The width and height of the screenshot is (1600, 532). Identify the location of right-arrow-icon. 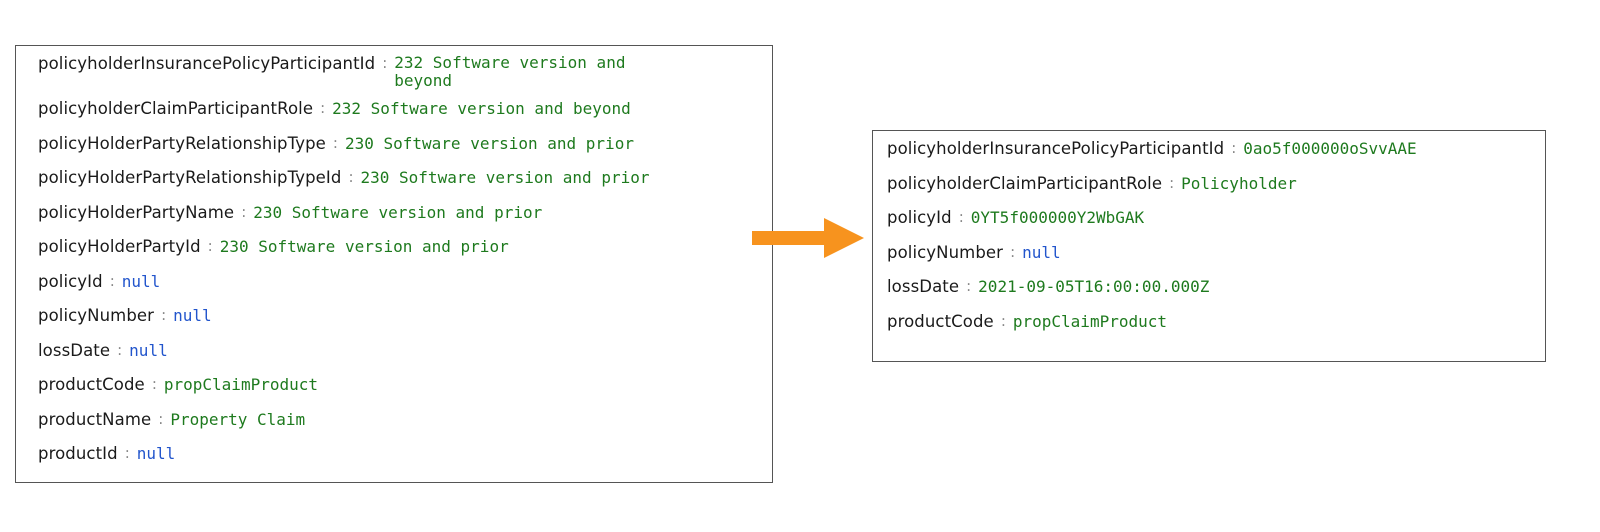
(808, 238).